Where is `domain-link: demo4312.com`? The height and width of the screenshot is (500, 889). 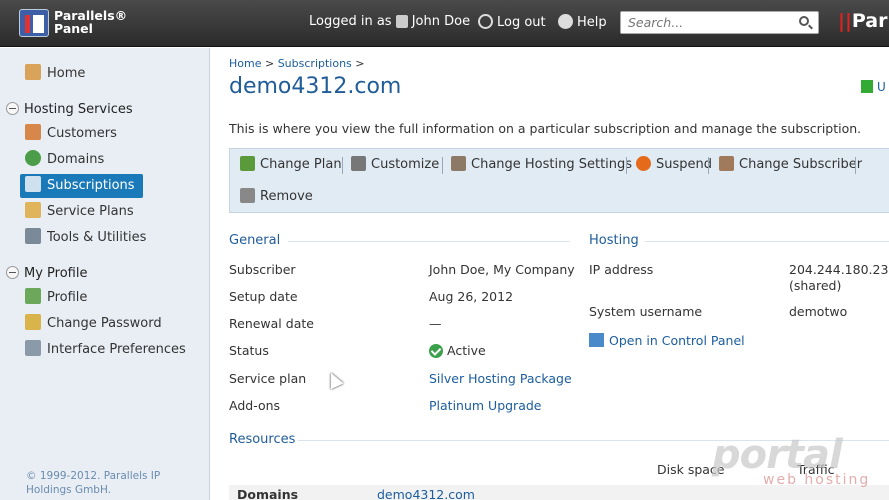
domain-link: demo4312.com is located at coordinates (426, 493).